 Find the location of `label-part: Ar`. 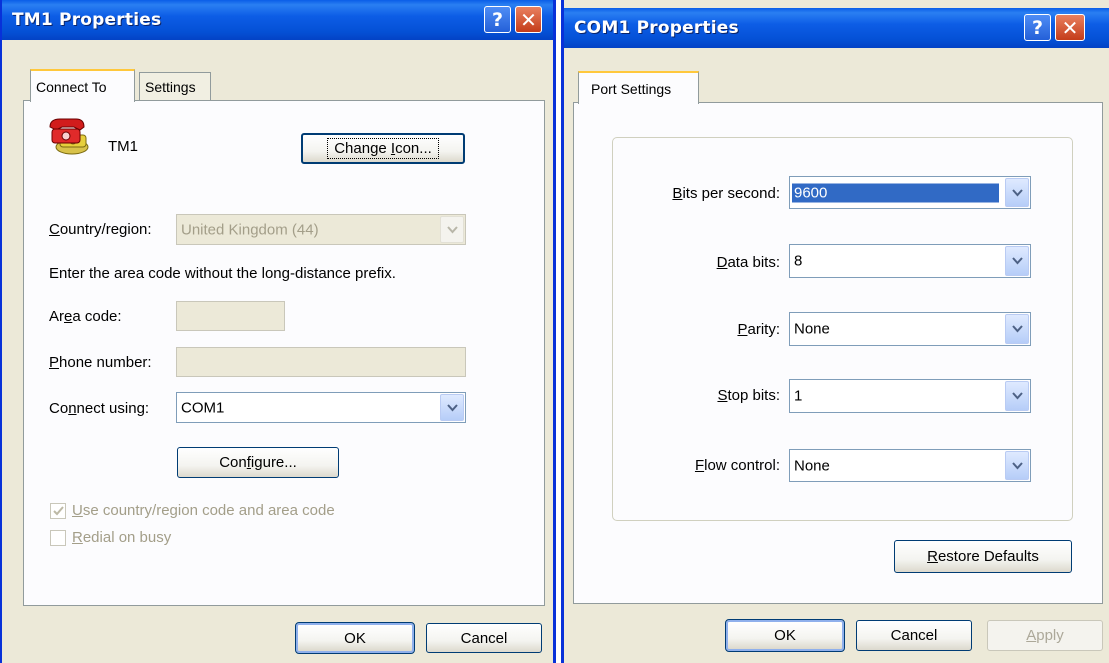

label-part: Ar is located at coordinates (56, 316).